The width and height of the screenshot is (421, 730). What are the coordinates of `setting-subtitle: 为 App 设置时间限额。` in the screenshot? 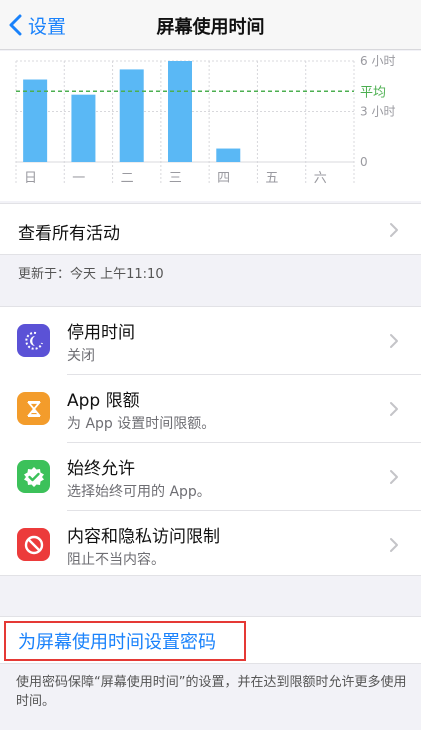 It's located at (141, 424).